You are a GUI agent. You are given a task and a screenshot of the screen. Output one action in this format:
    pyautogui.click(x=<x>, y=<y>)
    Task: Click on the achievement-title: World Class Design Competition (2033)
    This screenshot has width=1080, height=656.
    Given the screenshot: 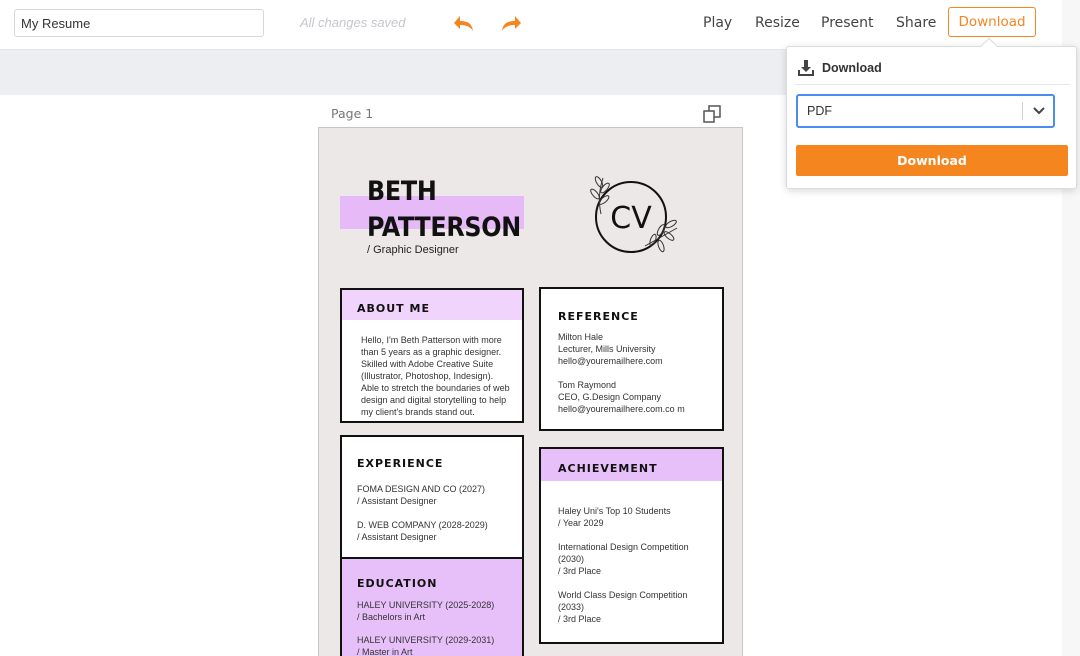 What is the action you would take?
    pyautogui.click(x=623, y=601)
    